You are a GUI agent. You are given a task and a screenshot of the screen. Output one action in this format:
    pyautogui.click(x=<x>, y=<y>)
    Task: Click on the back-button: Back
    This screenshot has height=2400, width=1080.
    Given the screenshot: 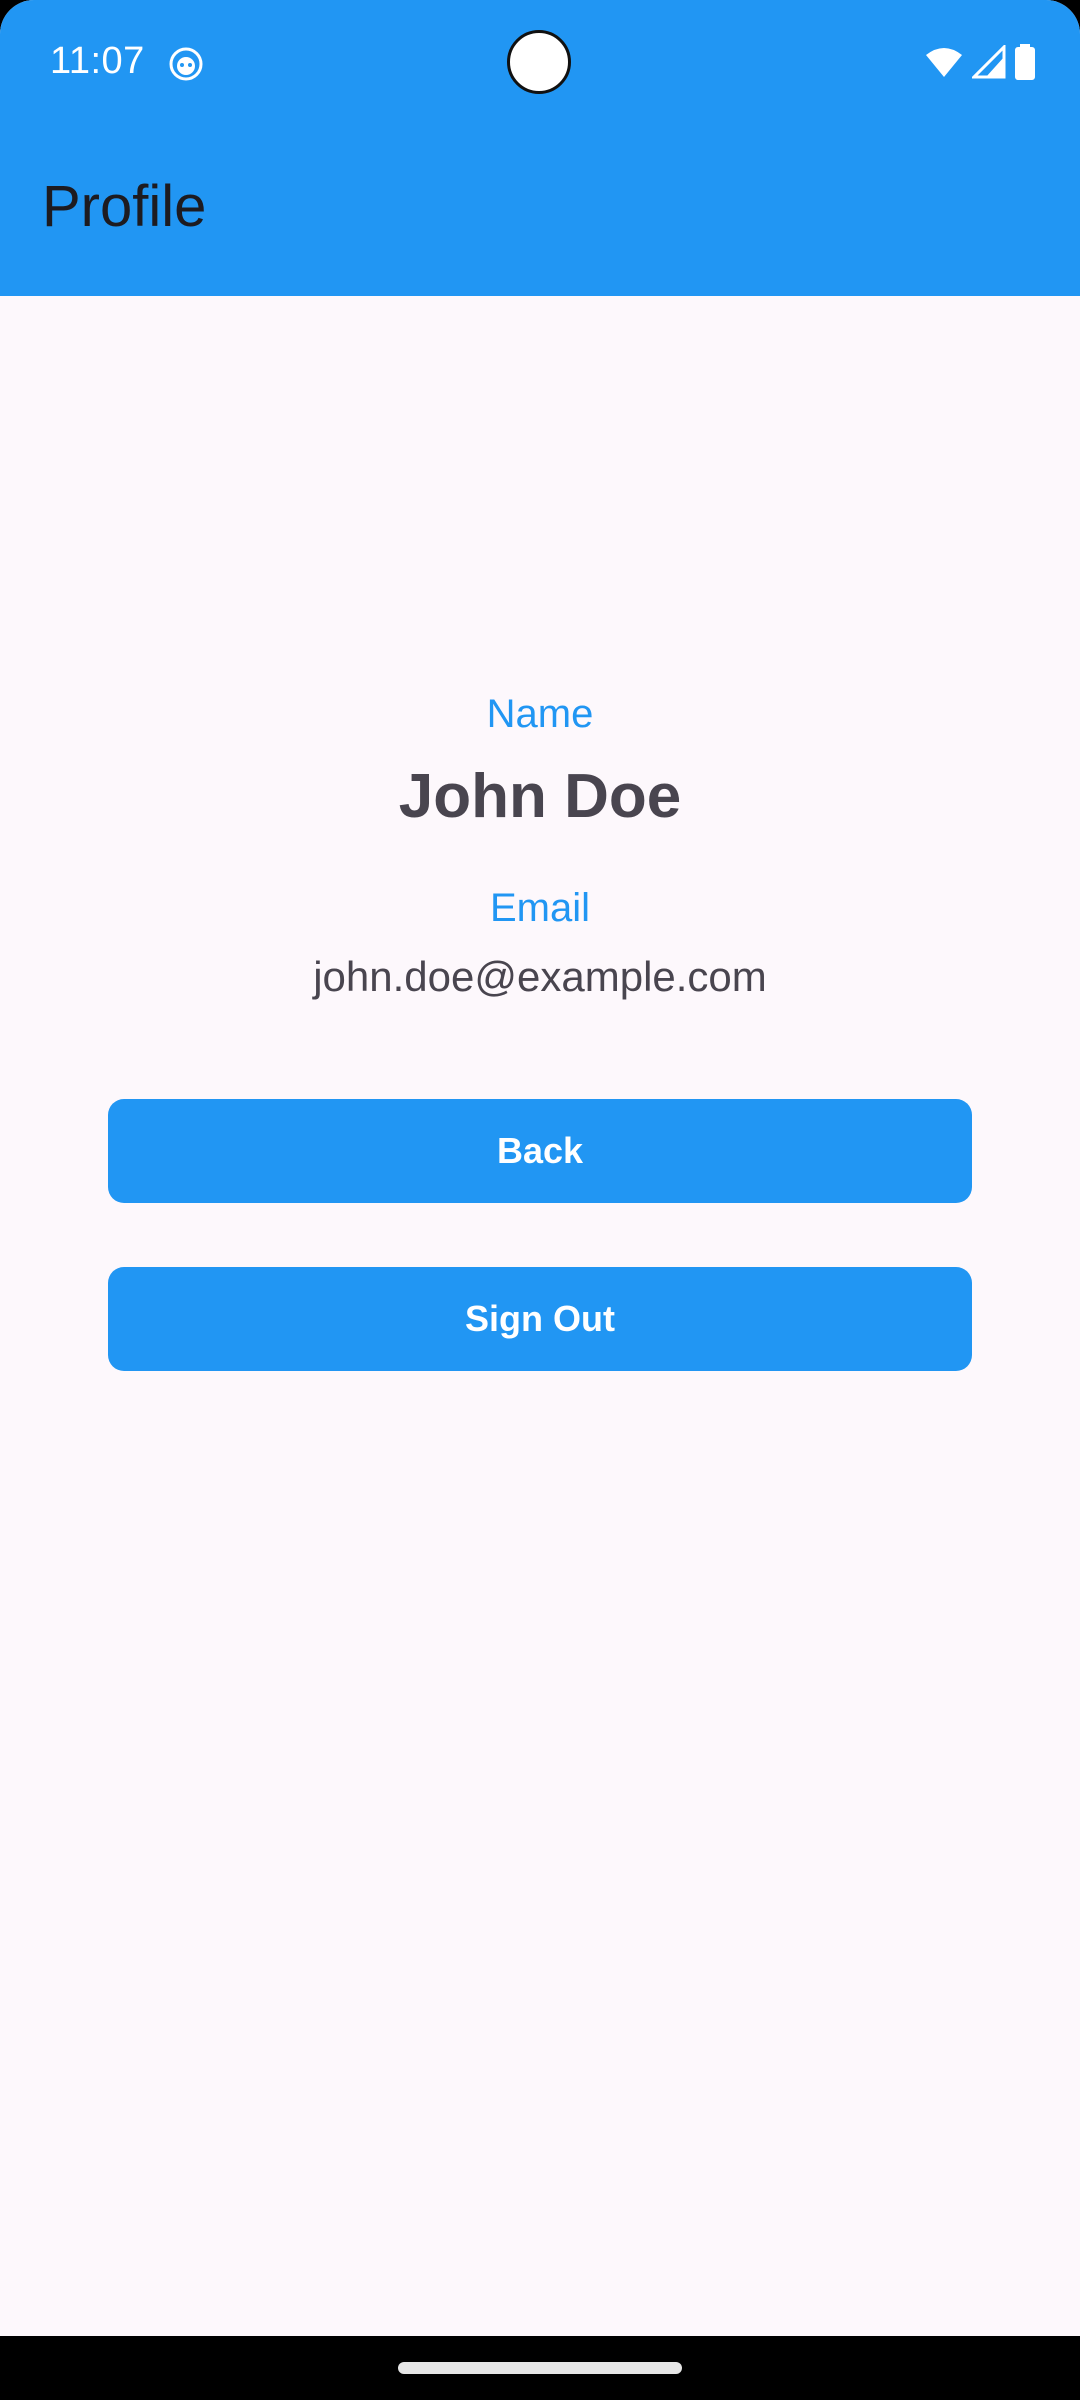 What is the action you would take?
    pyautogui.click(x=540, y=1151)
    